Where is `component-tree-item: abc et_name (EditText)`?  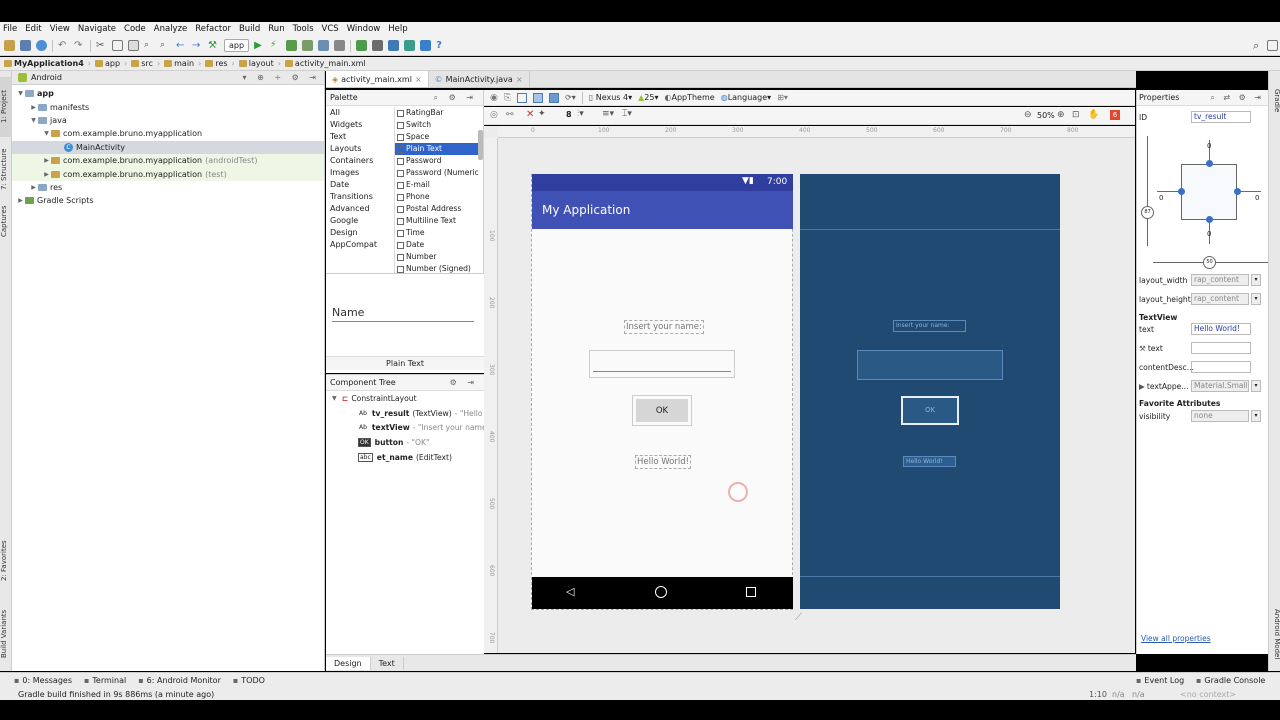 component-tree-item: abc et_name (EditText) is located at coordinates (405, 457).